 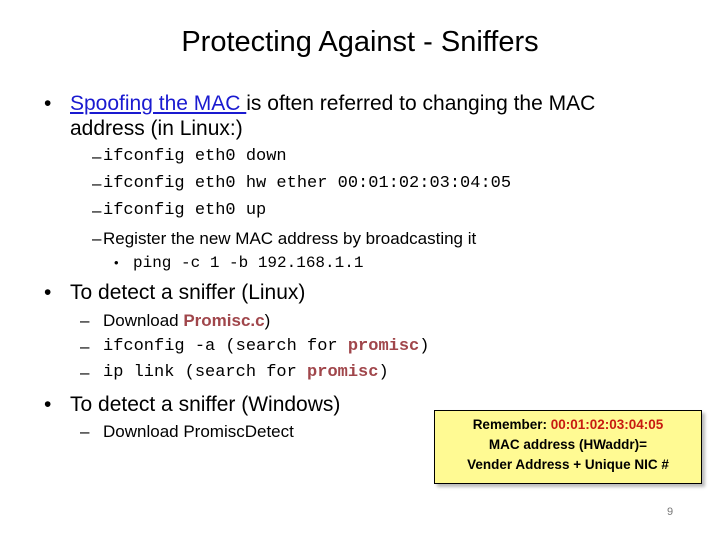 What do you see at coordinates (307, 183) in the screenshot?
I see `sub-item: ifconfig eth0 hw ether 00:01:02:03:04:05` at bounding box center [307, 183].